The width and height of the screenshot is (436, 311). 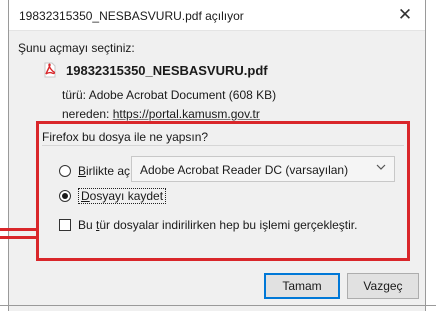 What do you see at coordinates (18, 235) in the screenshot?
I see `arrow-icon` at bounding box center [18, 235].